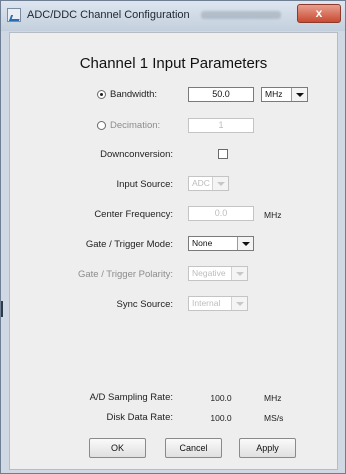 Image resolution: width=346 pixels, height=474 pixels. I want to click on ok-button: OK, so click(117, 448).